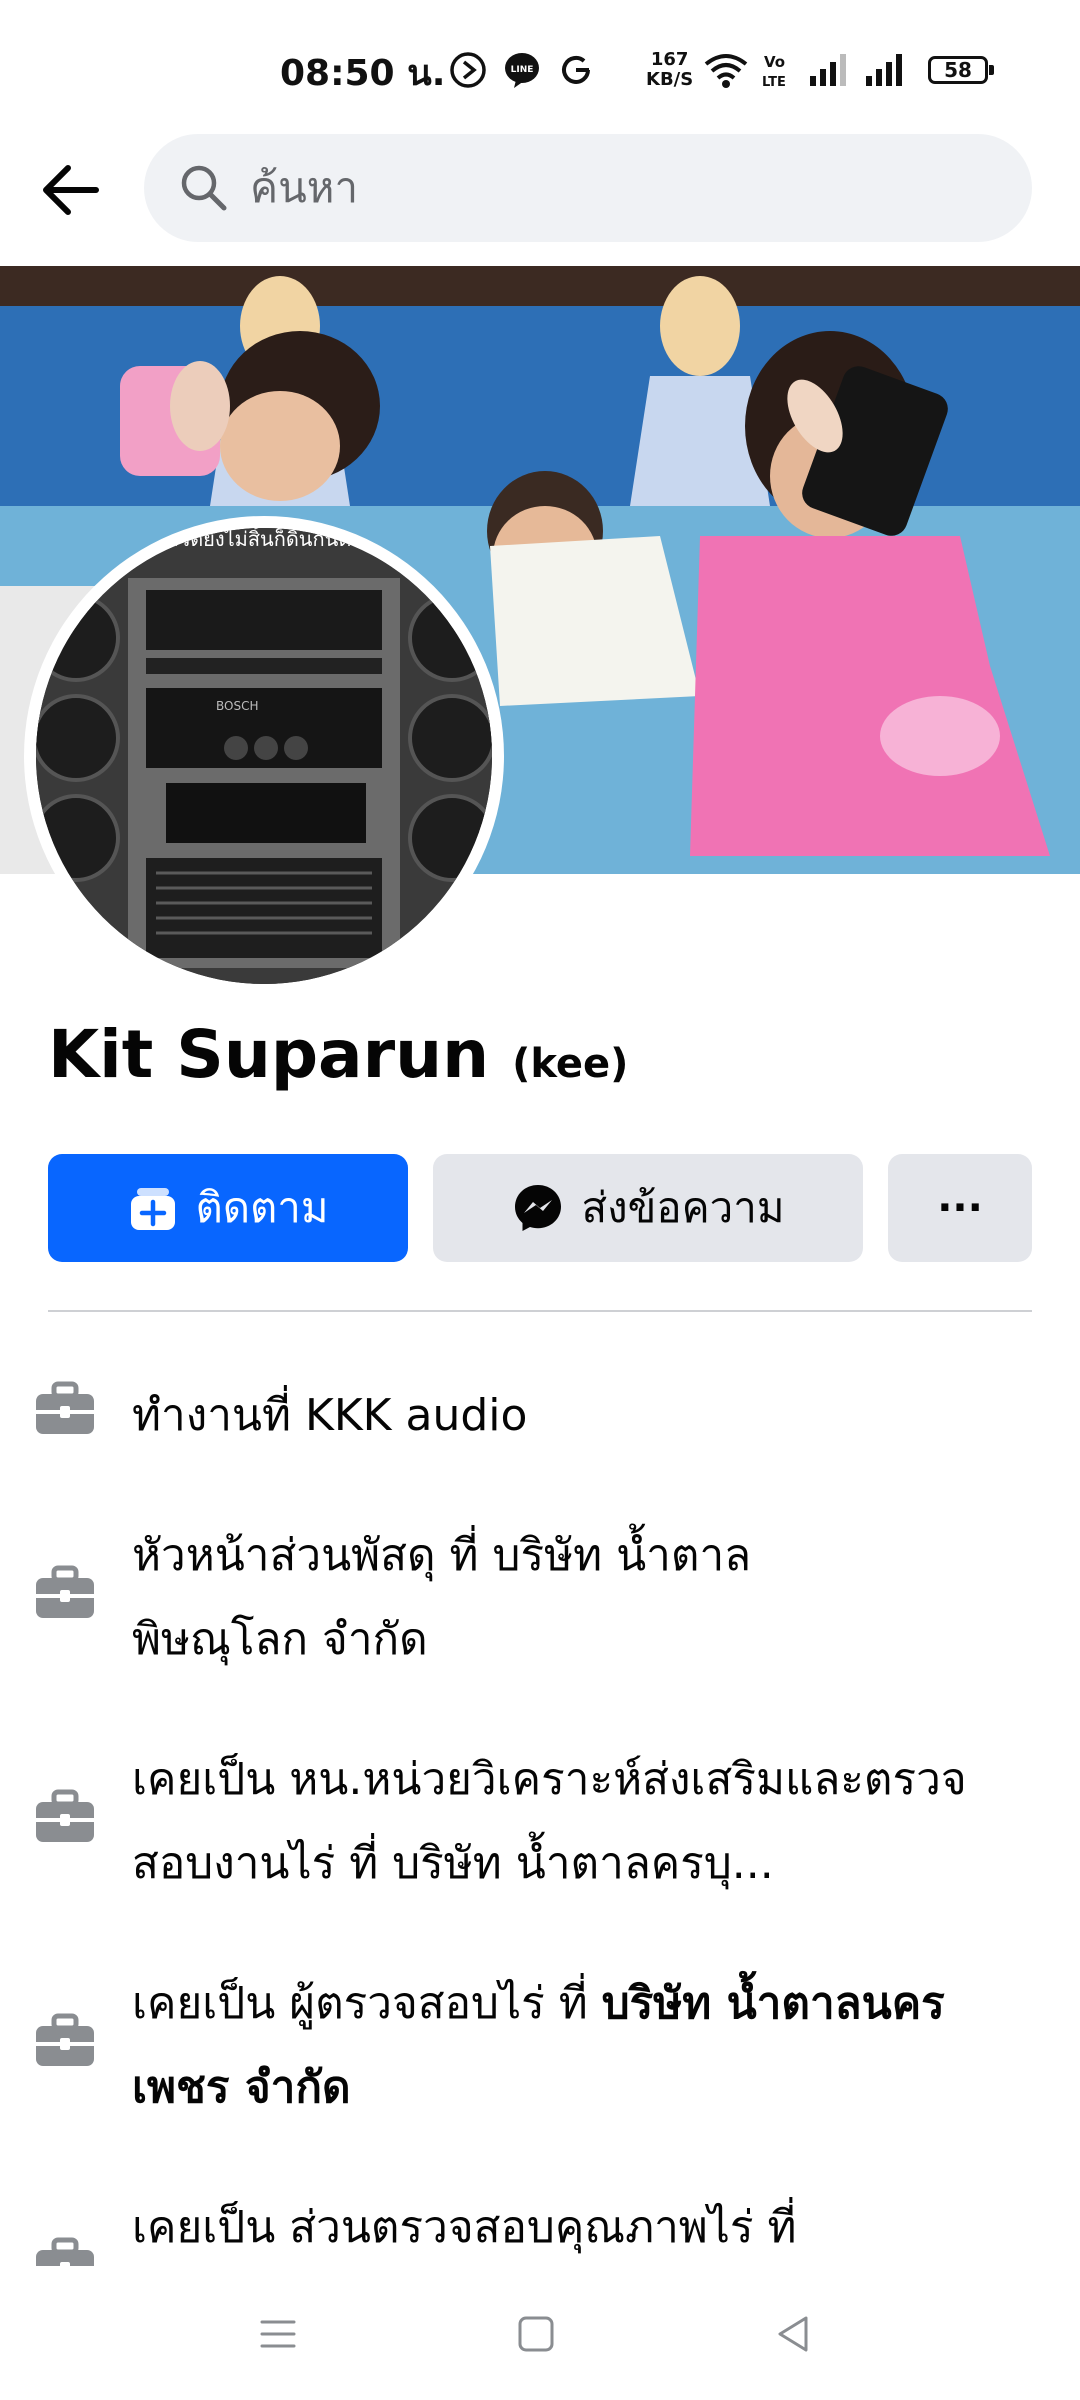  What do you see at coordinates (683, 1207) in the screenshot?
I see `message-label: ส่งข้อความ` at bounding box center [683, 1207].